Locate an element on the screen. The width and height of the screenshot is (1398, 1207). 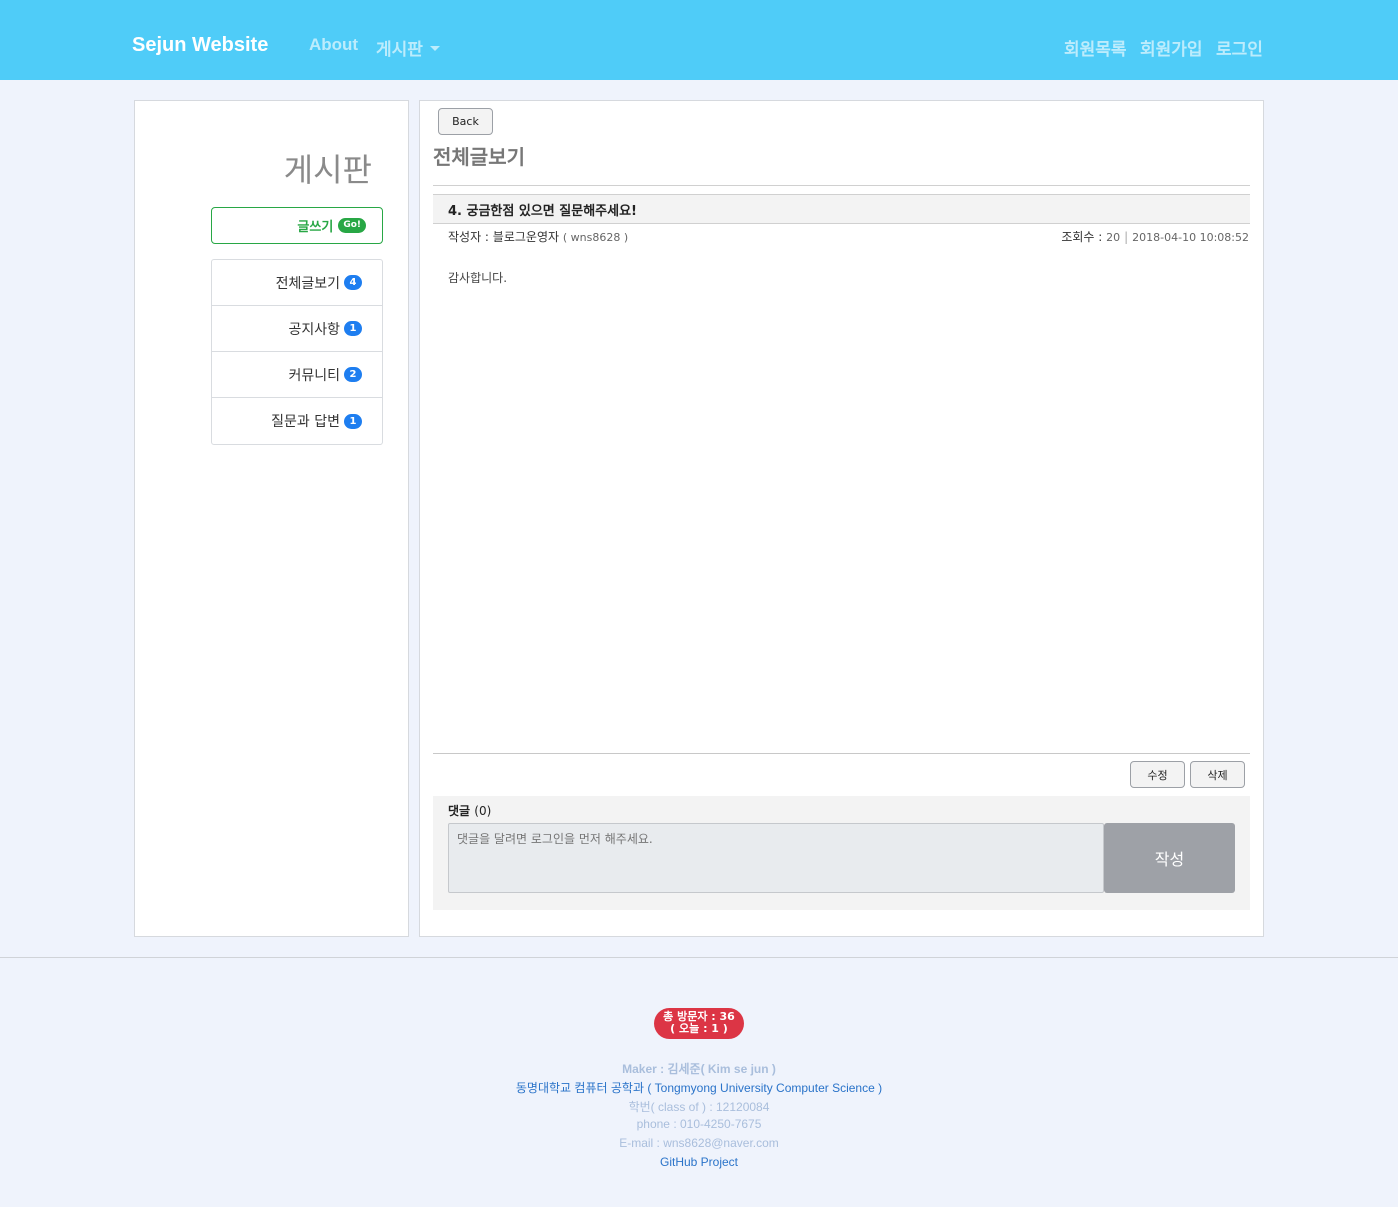
comment-submit-button: 작성 is located at coordinates (1169, 858).